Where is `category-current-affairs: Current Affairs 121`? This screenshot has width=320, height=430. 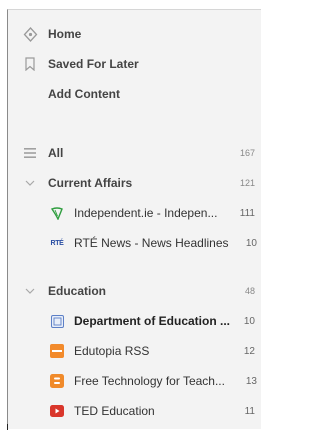
category-current-affairs: Current Affairs 121 is located at coordinates (134, 183).